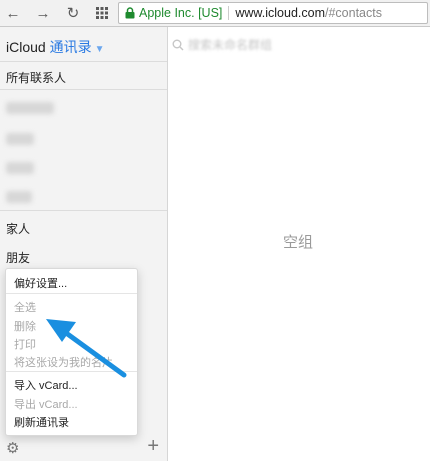  Describe the element at coordinates (298, 242) in the screenshot. I see `empty-group-label: 空组` at that location.